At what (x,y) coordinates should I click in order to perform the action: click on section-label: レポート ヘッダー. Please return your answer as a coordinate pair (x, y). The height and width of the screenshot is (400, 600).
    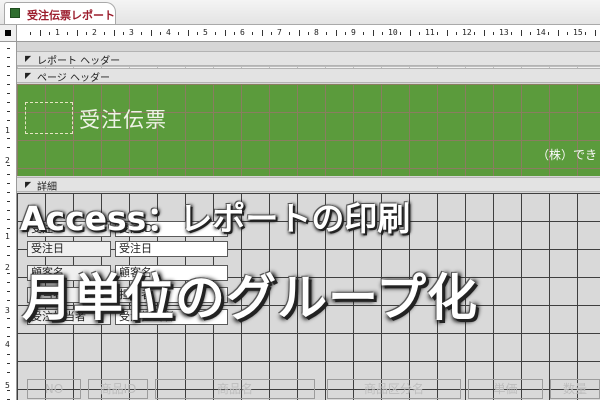
    Looking at the image, I should click on (79, 61).